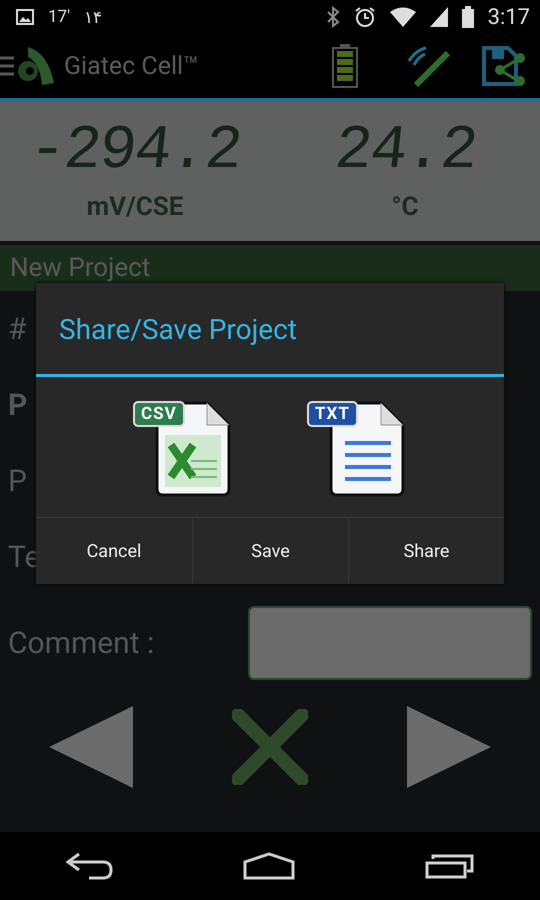 This screenshot has width=540, height=900. I want to click on wifi-icon, so click(403, 17).